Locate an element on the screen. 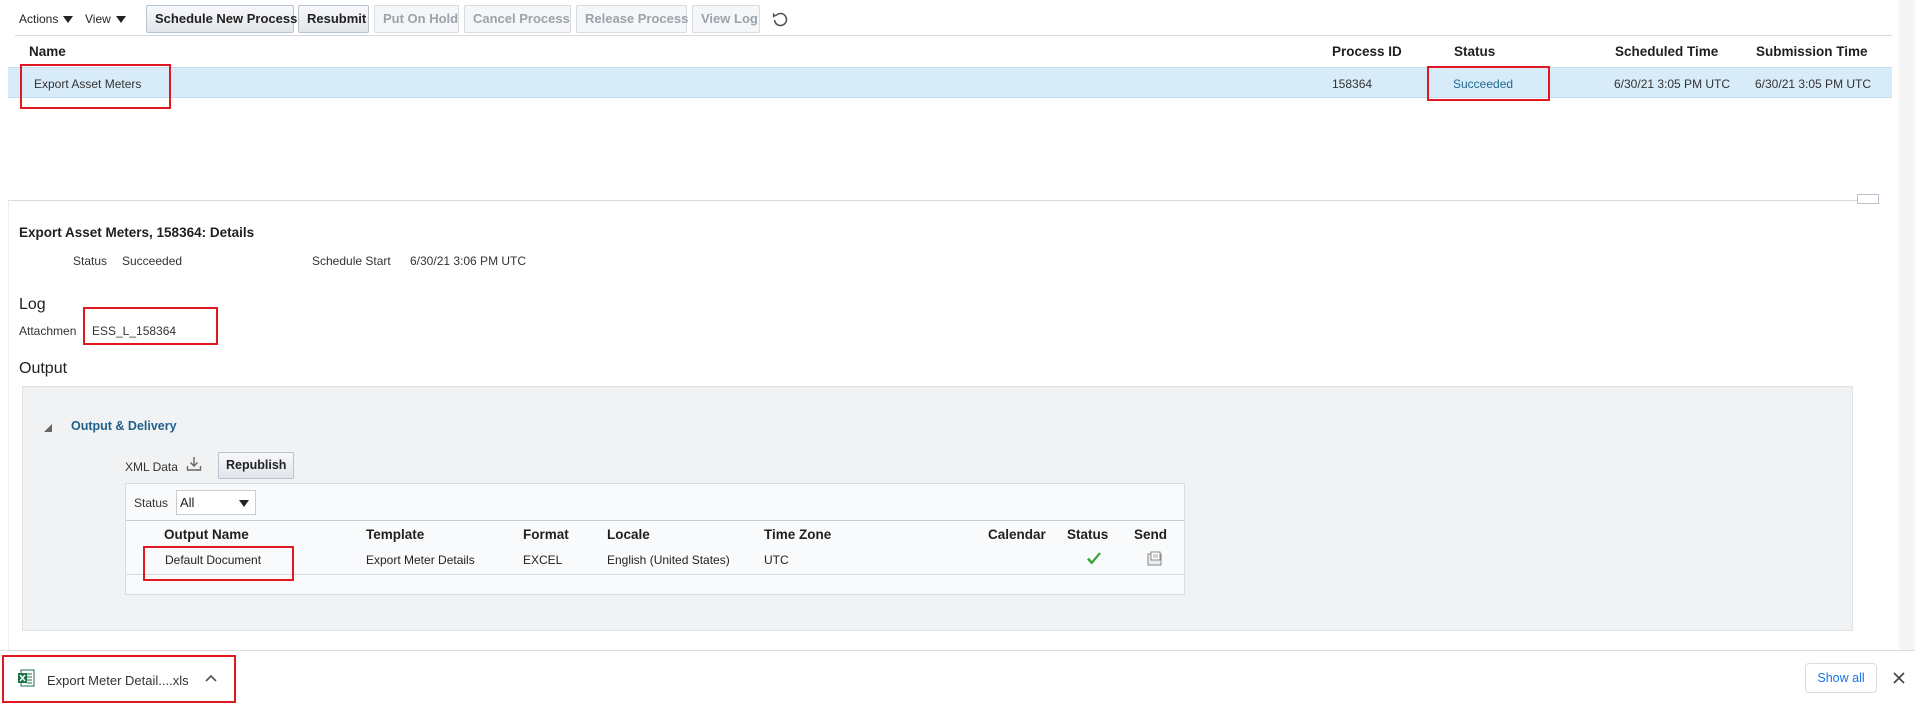 The image size is (1915, 707). highlight-box-attachment is located at coordinates (150, 326).